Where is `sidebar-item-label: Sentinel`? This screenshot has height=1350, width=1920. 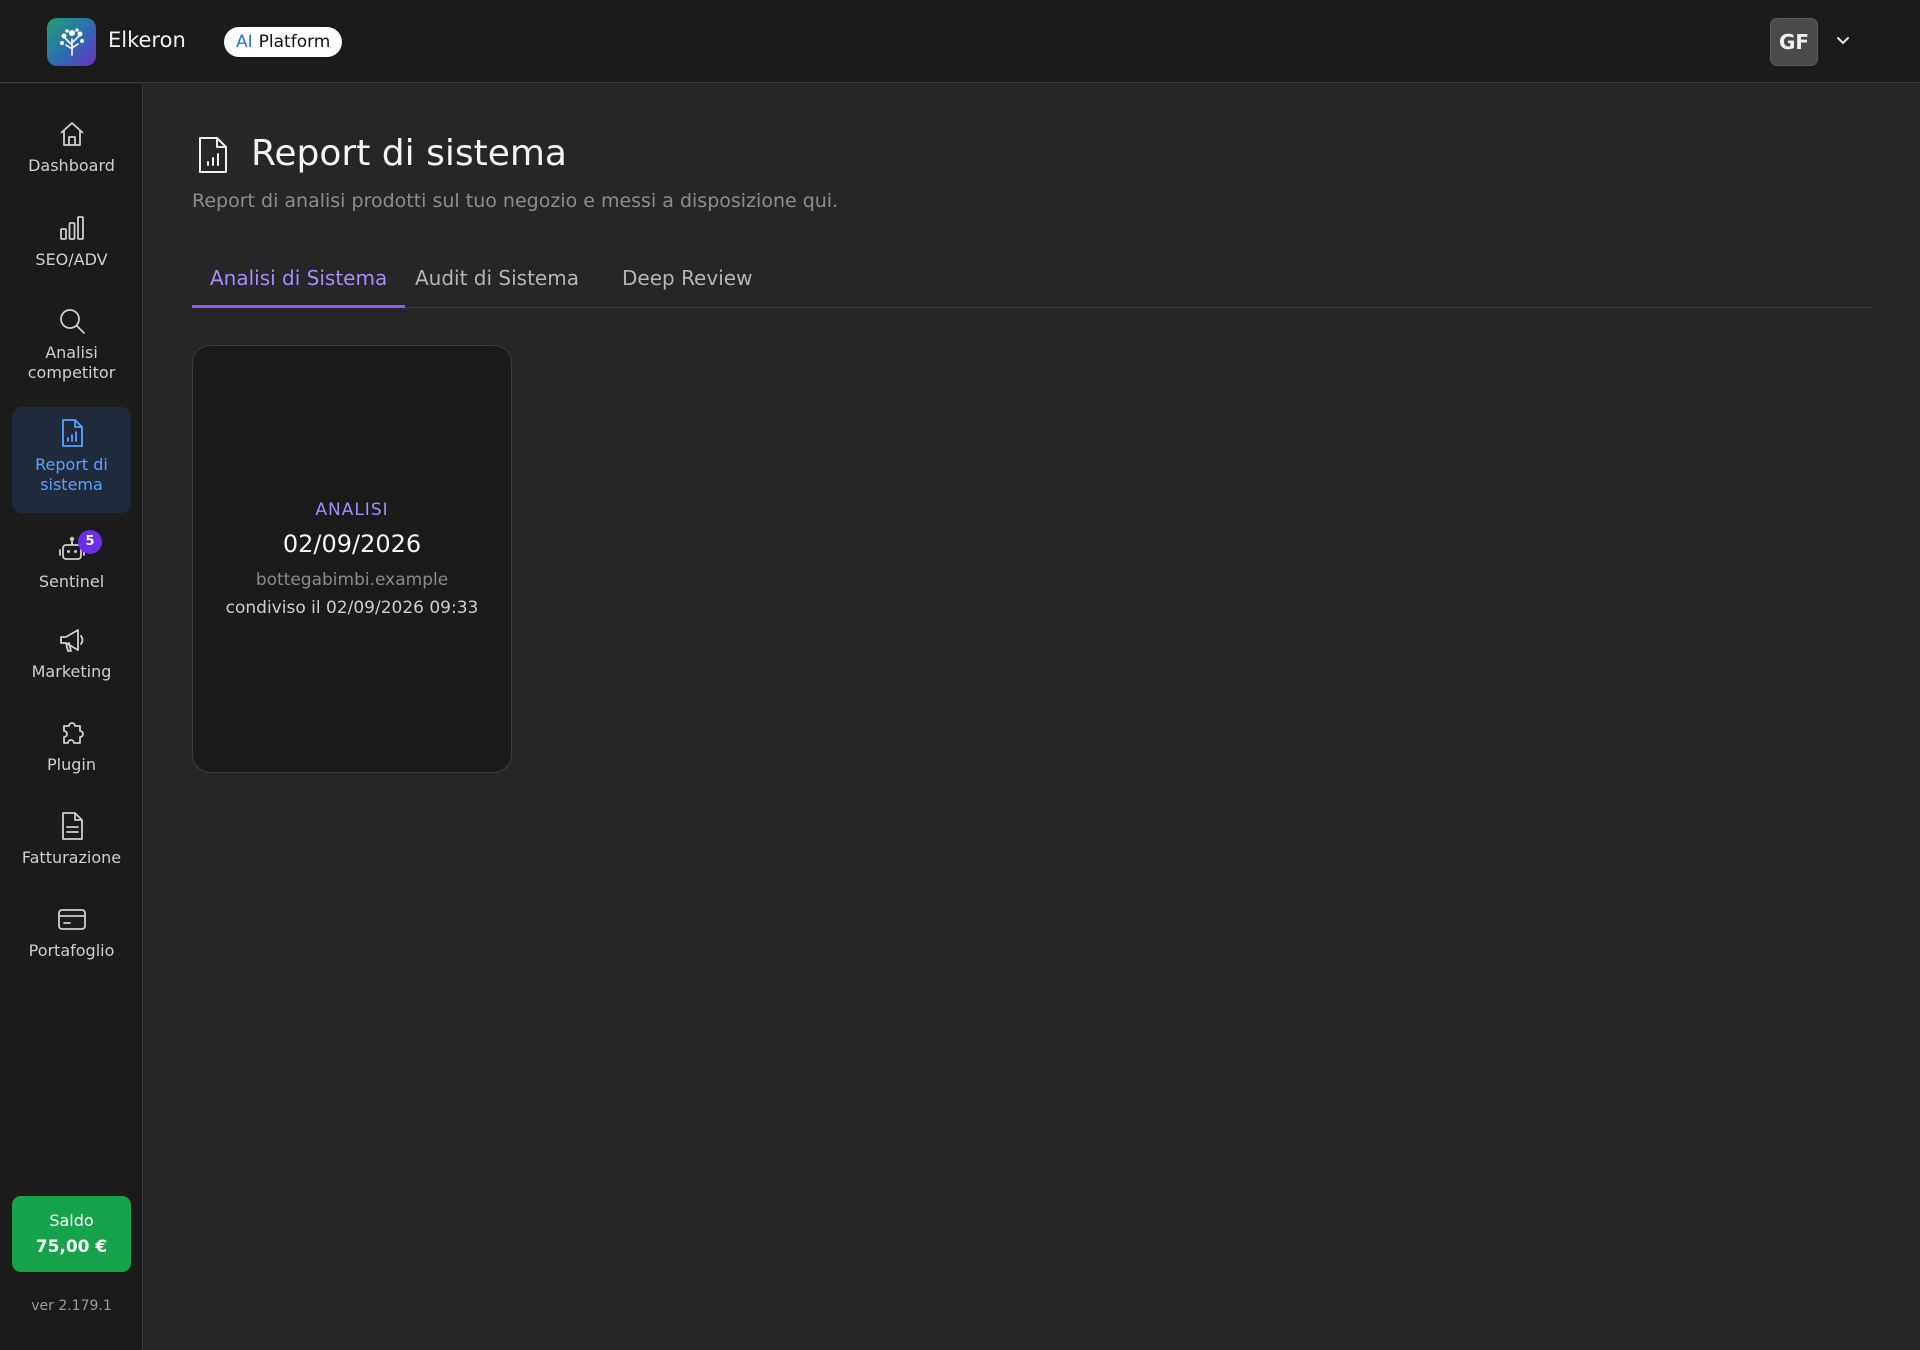
sidebar-item-label: Sentinel is located at coordinates (71, 581).